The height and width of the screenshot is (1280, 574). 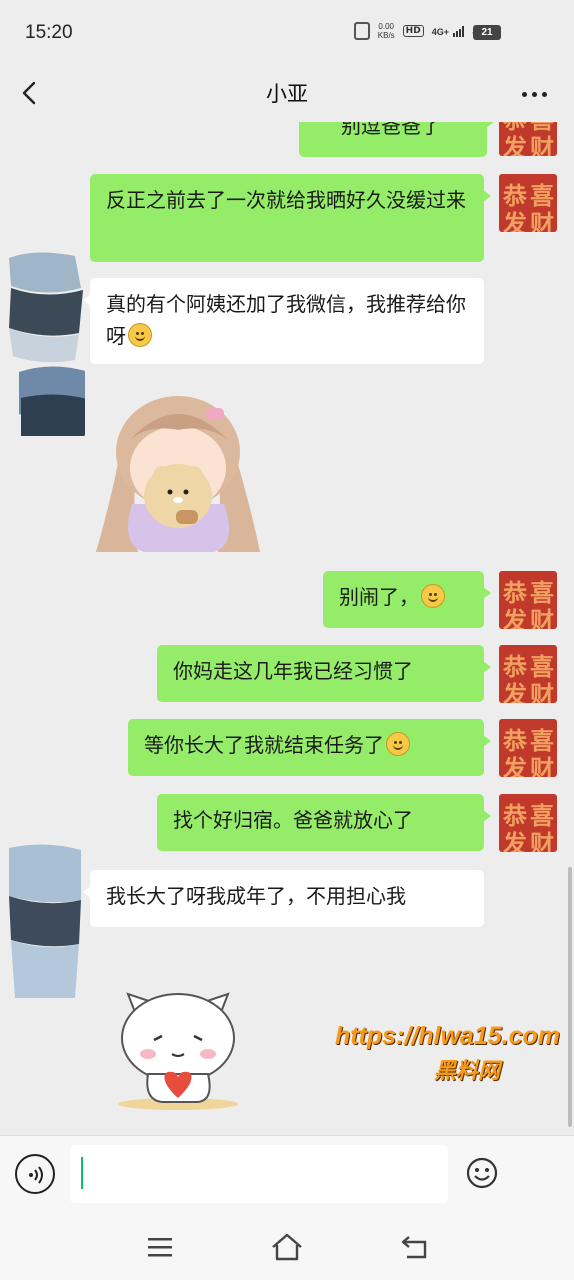 I want to click on cat-sticker-image, so click(x=178, y=1051).